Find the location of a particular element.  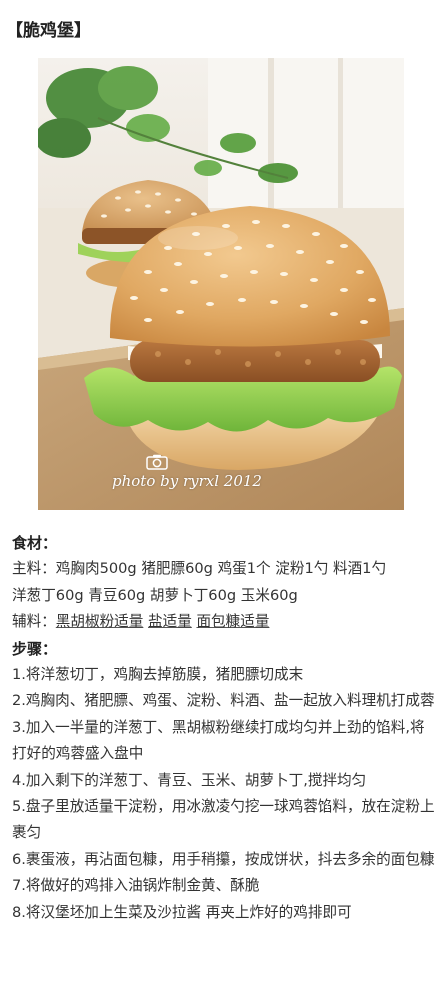

ingredients-heading: 食材： is located at coordinates (35, 543).